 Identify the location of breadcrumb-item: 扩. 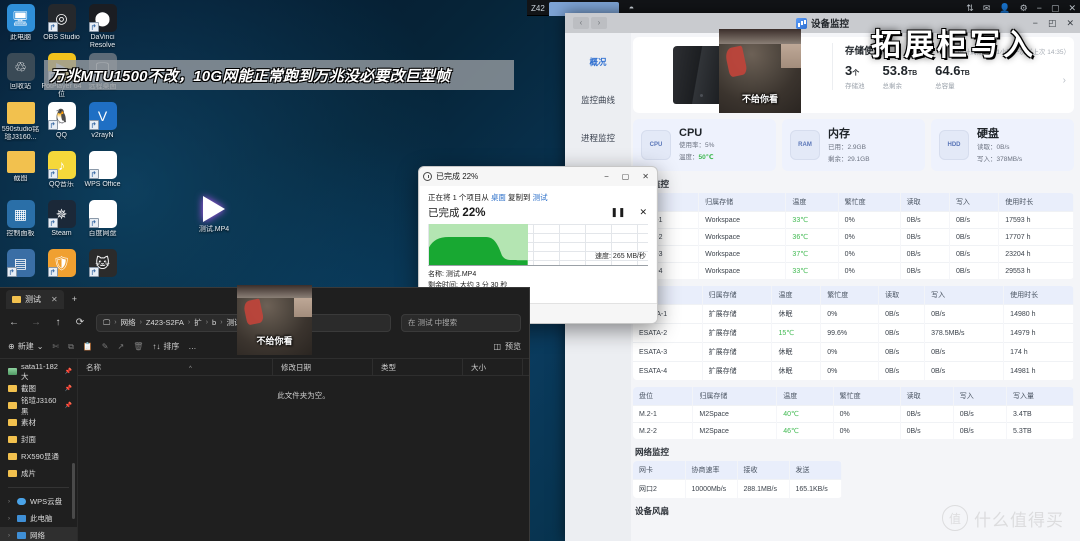
(198, 322).